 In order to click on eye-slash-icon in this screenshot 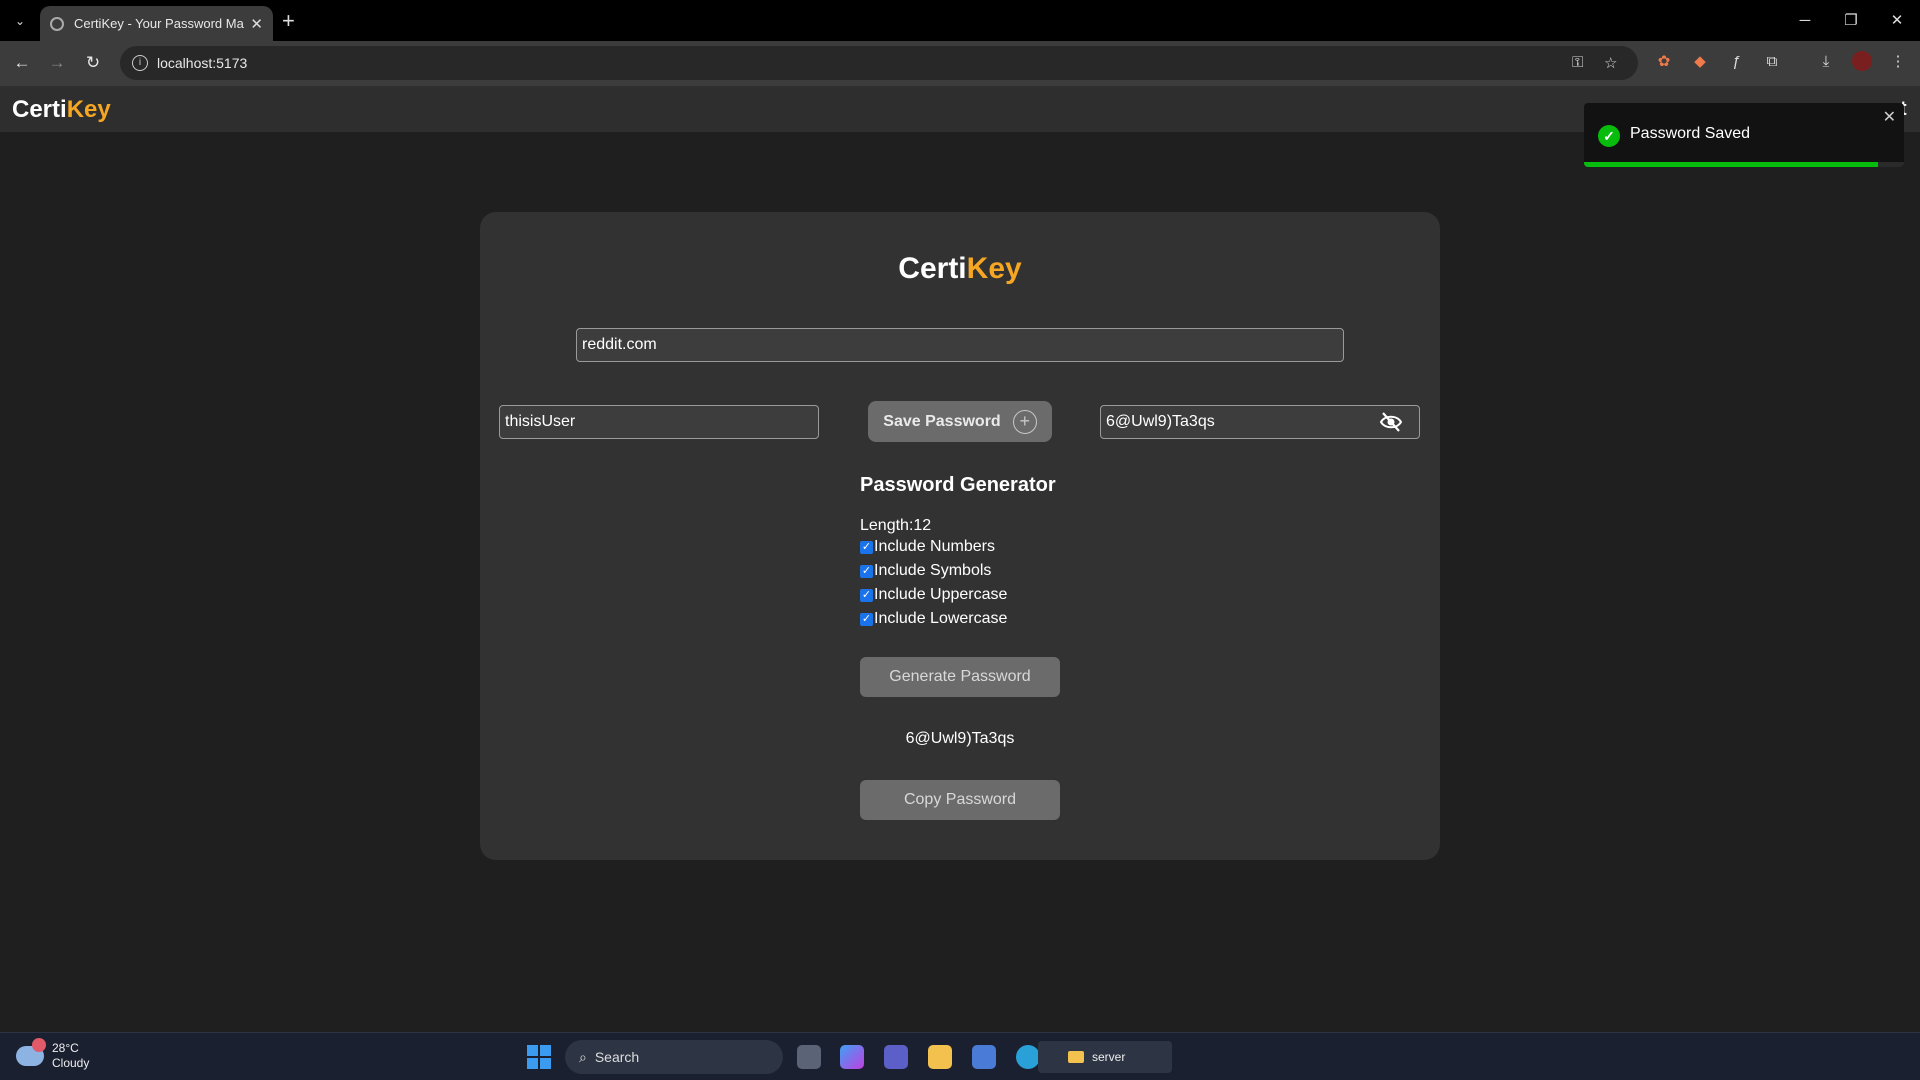, I will do `click(1391, 422)`.